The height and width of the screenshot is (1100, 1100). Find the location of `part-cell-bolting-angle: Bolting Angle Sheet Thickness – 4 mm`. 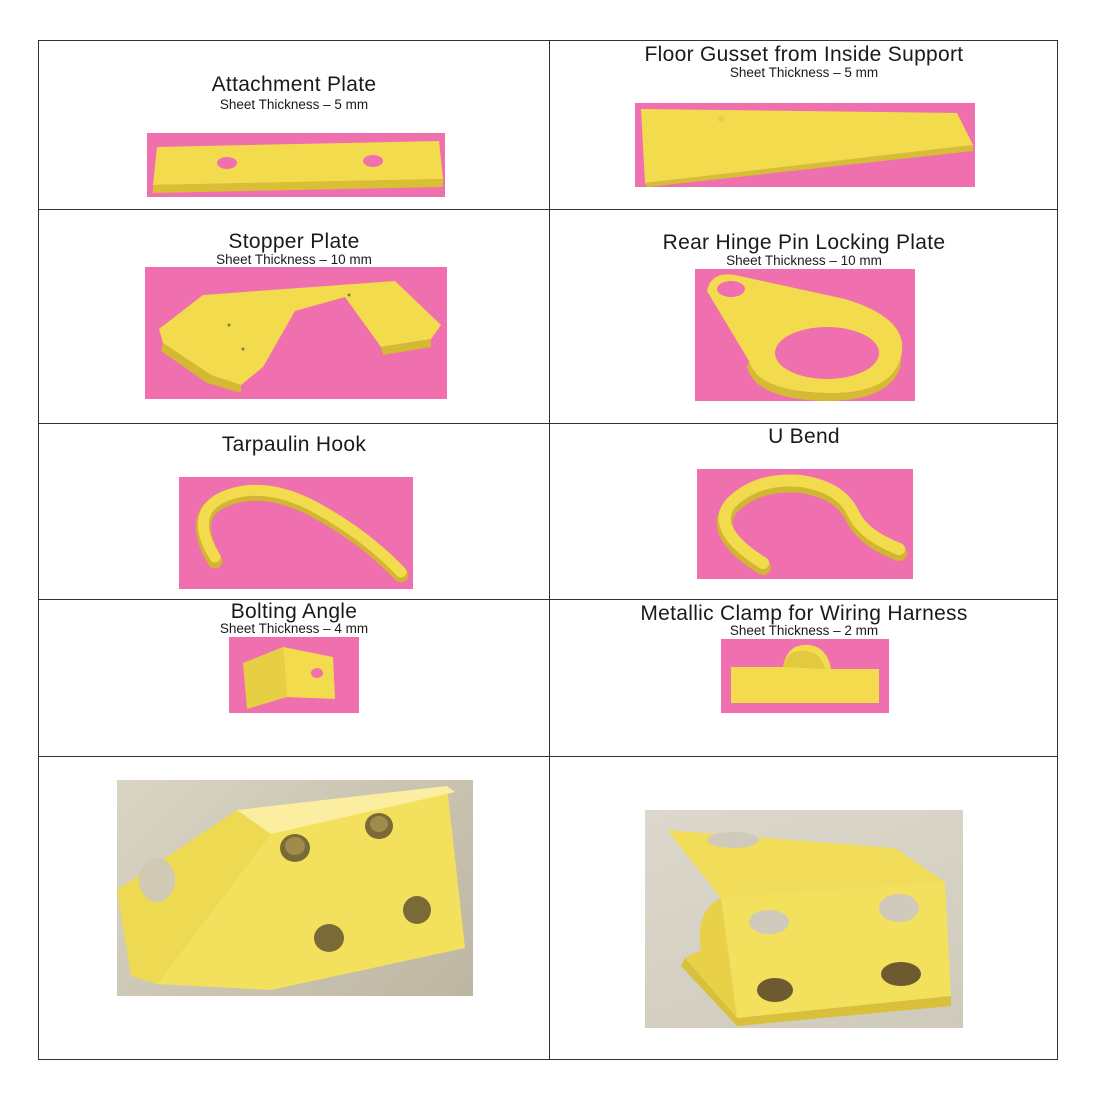

part-cell-bolting-angle: Bolting Angle Sheet Thickness – 4 mm is located at coordinates (294, 677).